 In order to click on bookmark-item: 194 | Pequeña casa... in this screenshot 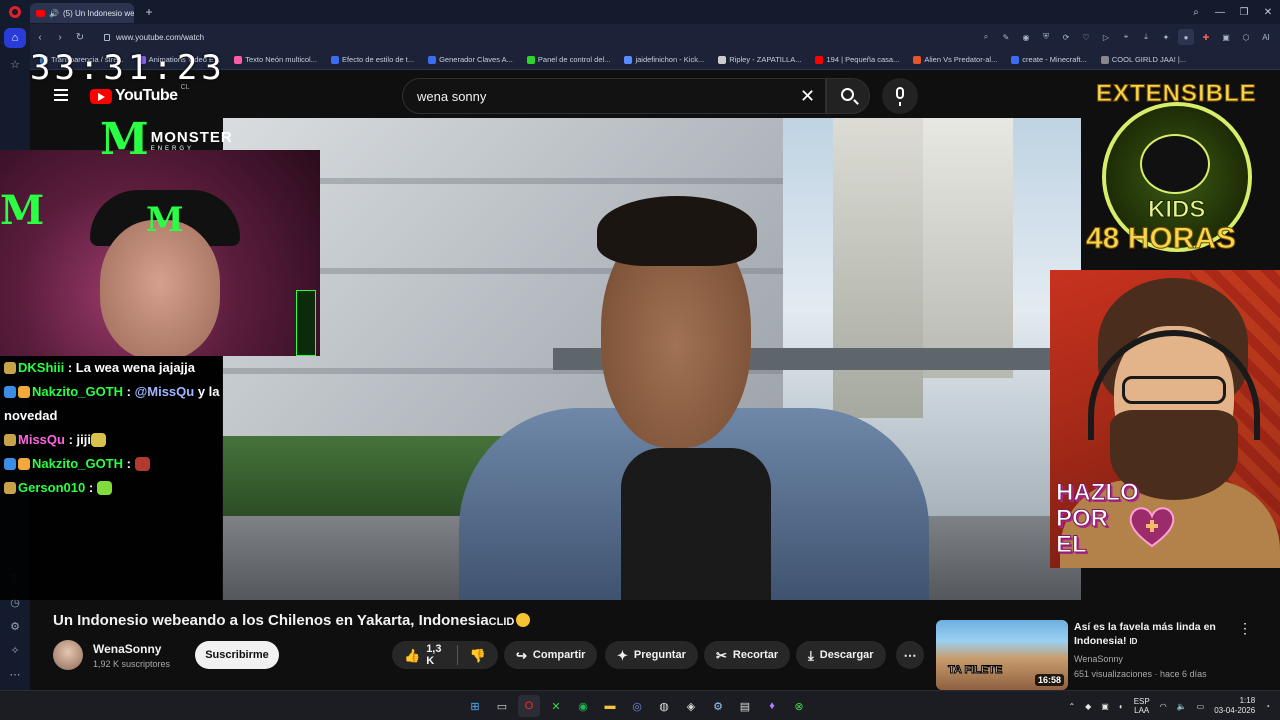, I will do `click(857, 59)`.